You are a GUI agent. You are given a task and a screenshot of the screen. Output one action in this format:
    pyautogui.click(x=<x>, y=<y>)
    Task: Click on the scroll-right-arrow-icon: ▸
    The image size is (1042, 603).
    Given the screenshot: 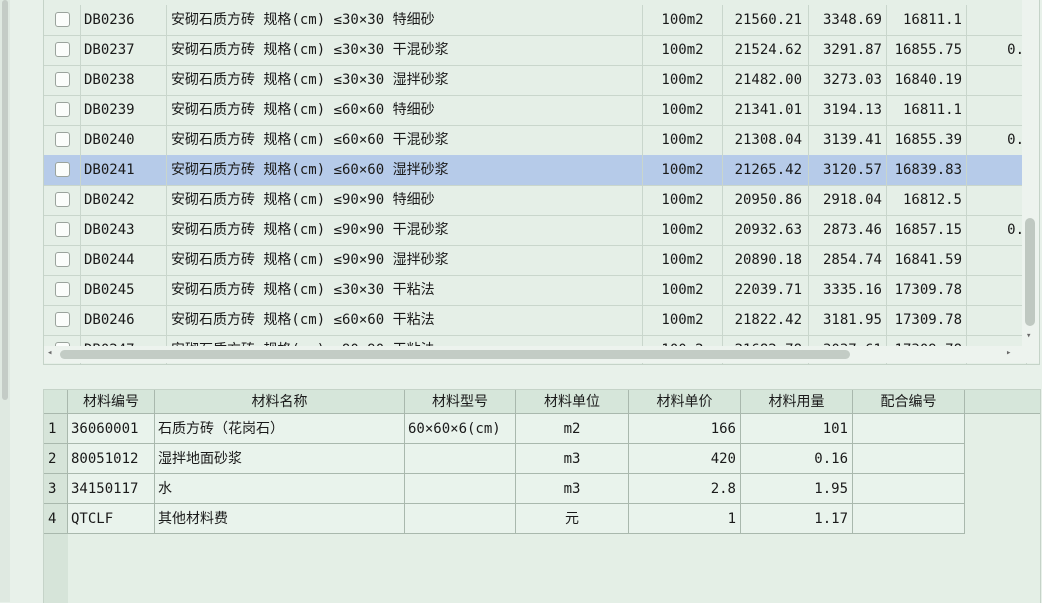 What is the action you would take?
    pyautogui.click(x=1008, y=353)
    